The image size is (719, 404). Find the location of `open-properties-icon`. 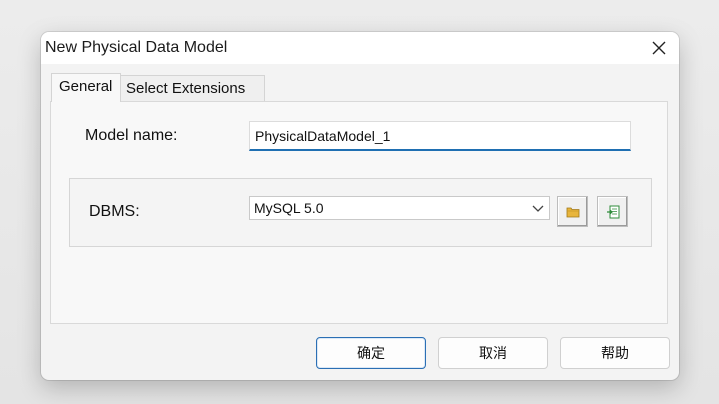

open-properties-icon is located at coordinates (612, 211).